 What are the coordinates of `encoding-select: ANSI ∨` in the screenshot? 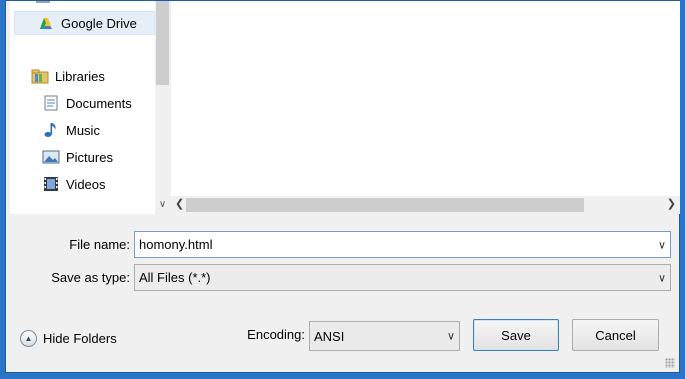 It's located at (384, 336).